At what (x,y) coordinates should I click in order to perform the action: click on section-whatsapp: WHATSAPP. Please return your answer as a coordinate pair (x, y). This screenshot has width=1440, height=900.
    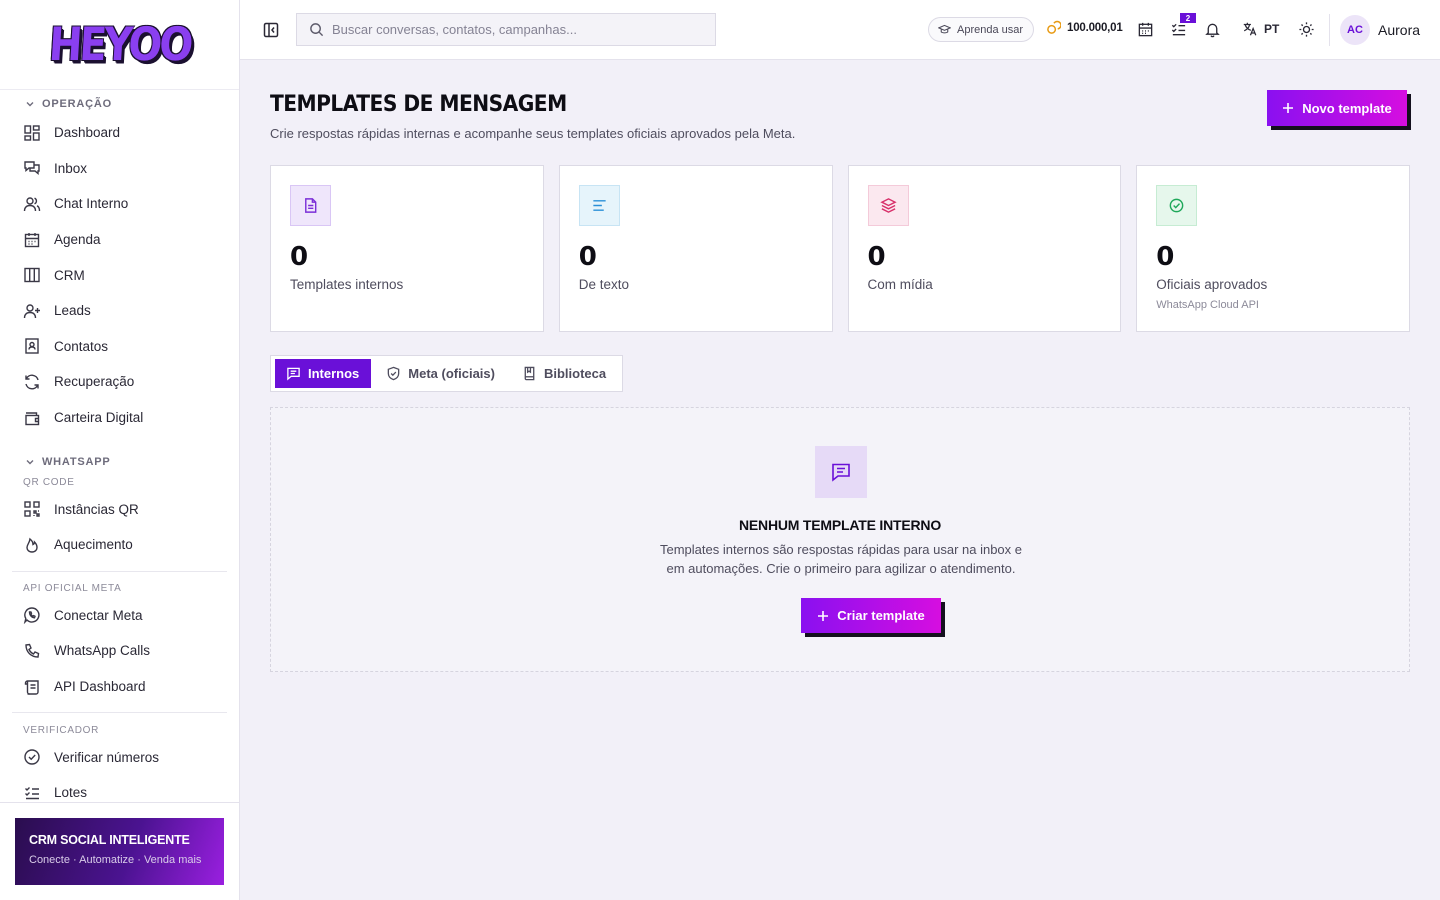
    Looking at the image, I should click on (119, 462).